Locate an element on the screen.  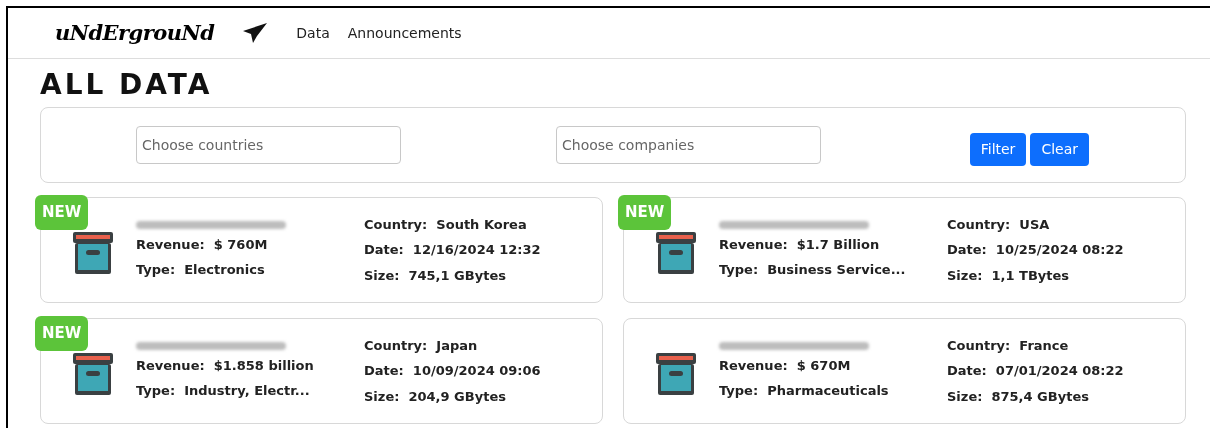
card-field: Revenue: $1.7 Billion is located at coordinates (833, 244).